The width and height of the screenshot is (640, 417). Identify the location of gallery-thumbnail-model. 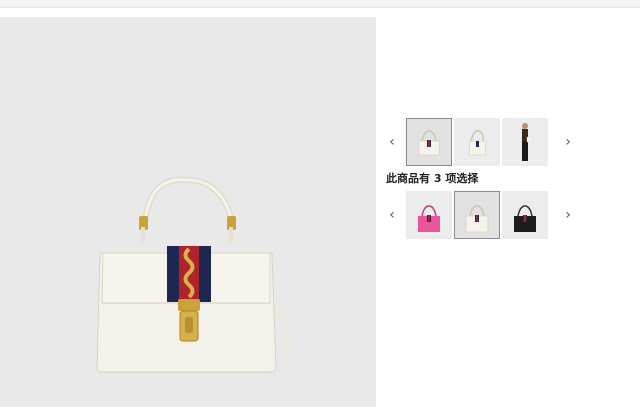
(525, 142).